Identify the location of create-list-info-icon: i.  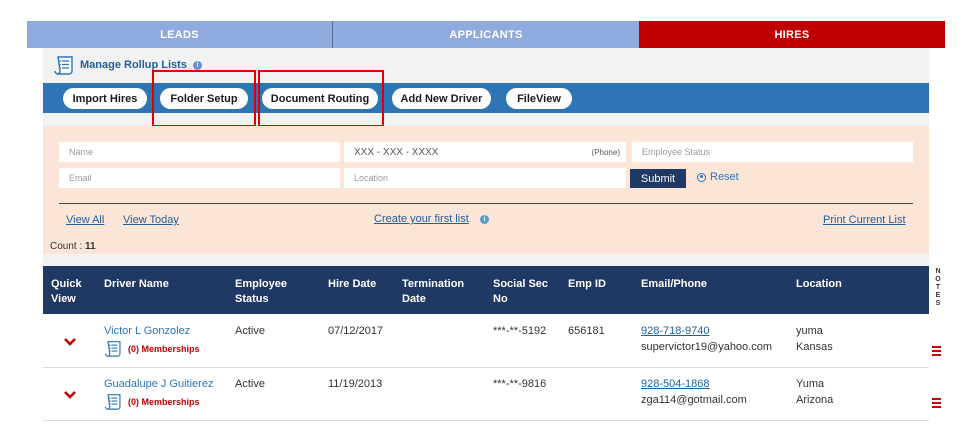
(484, 219).